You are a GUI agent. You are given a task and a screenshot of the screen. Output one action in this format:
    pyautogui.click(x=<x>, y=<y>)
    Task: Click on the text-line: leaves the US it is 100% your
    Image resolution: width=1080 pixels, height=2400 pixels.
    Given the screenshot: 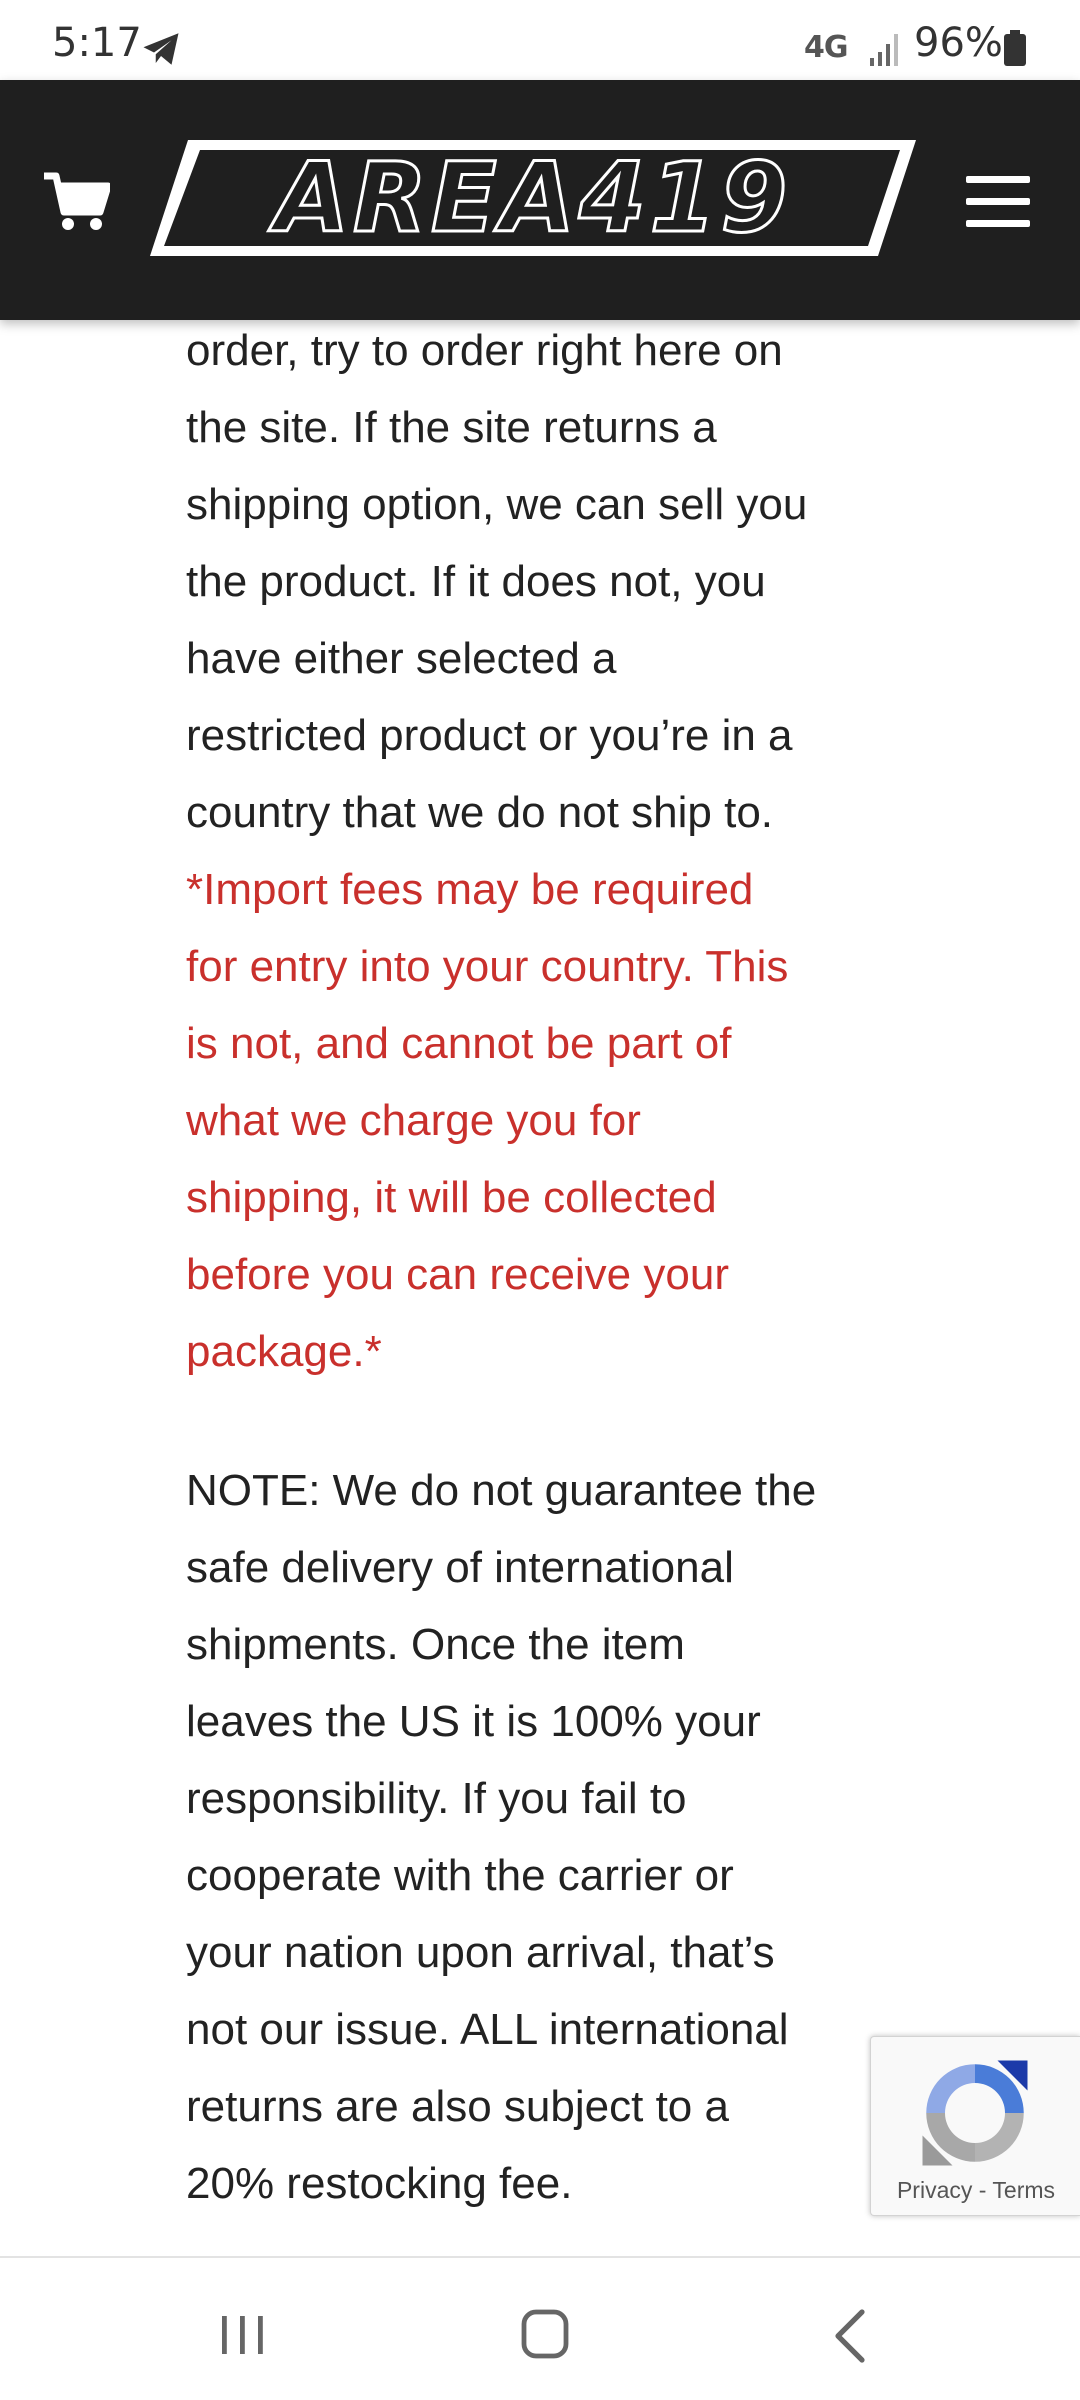 What is the action you would take?
    pyautogui.click(x=473, y=1721)
    